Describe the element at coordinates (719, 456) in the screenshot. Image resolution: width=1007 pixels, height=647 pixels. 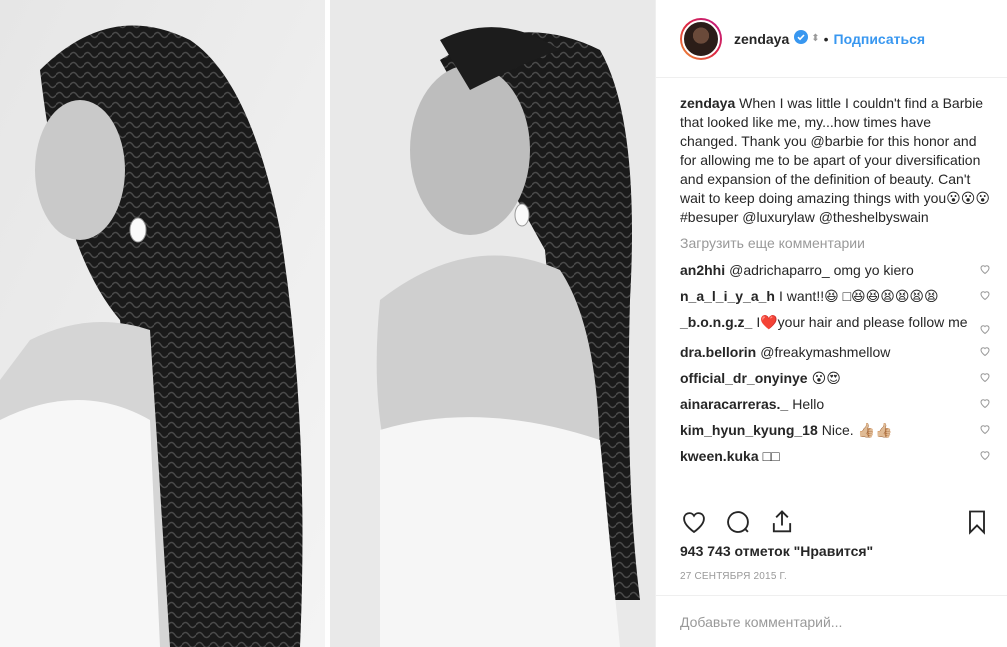
I see `comment-username: kween.kuka` at that location.